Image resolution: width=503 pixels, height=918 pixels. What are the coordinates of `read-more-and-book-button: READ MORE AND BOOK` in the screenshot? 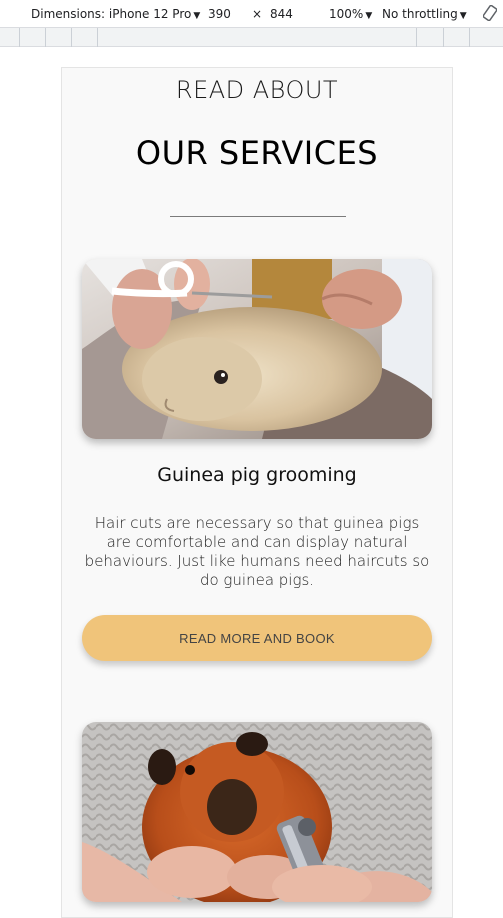 It's located at (257, 638).